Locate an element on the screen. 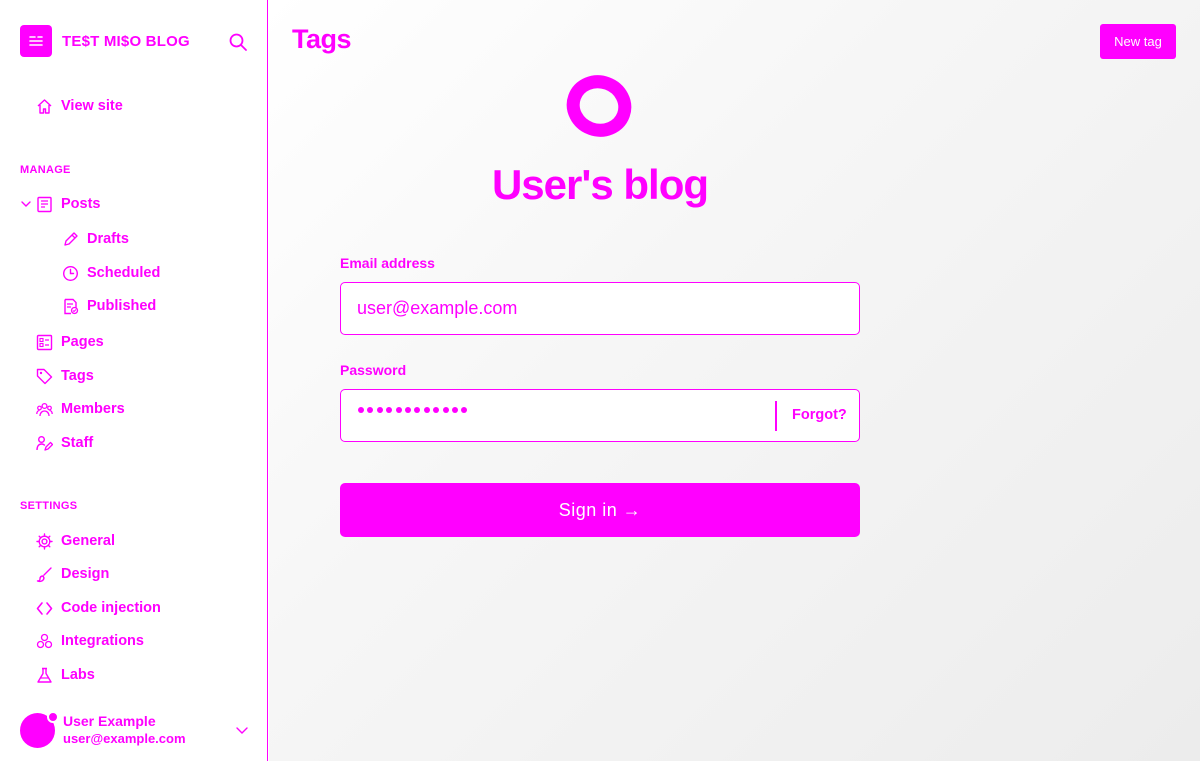  email-field is located at coordinates (600, 308).